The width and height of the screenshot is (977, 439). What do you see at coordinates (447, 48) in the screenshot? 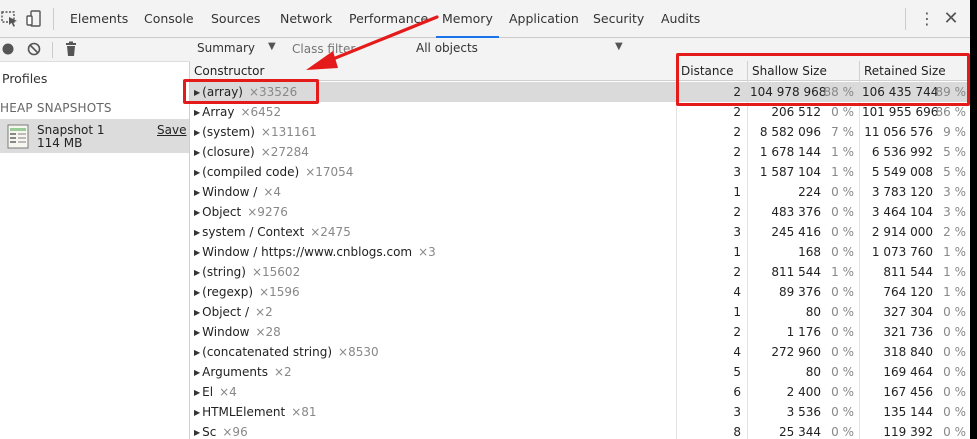
I see `objects-select: All objects` at bounding box center [447, 48].